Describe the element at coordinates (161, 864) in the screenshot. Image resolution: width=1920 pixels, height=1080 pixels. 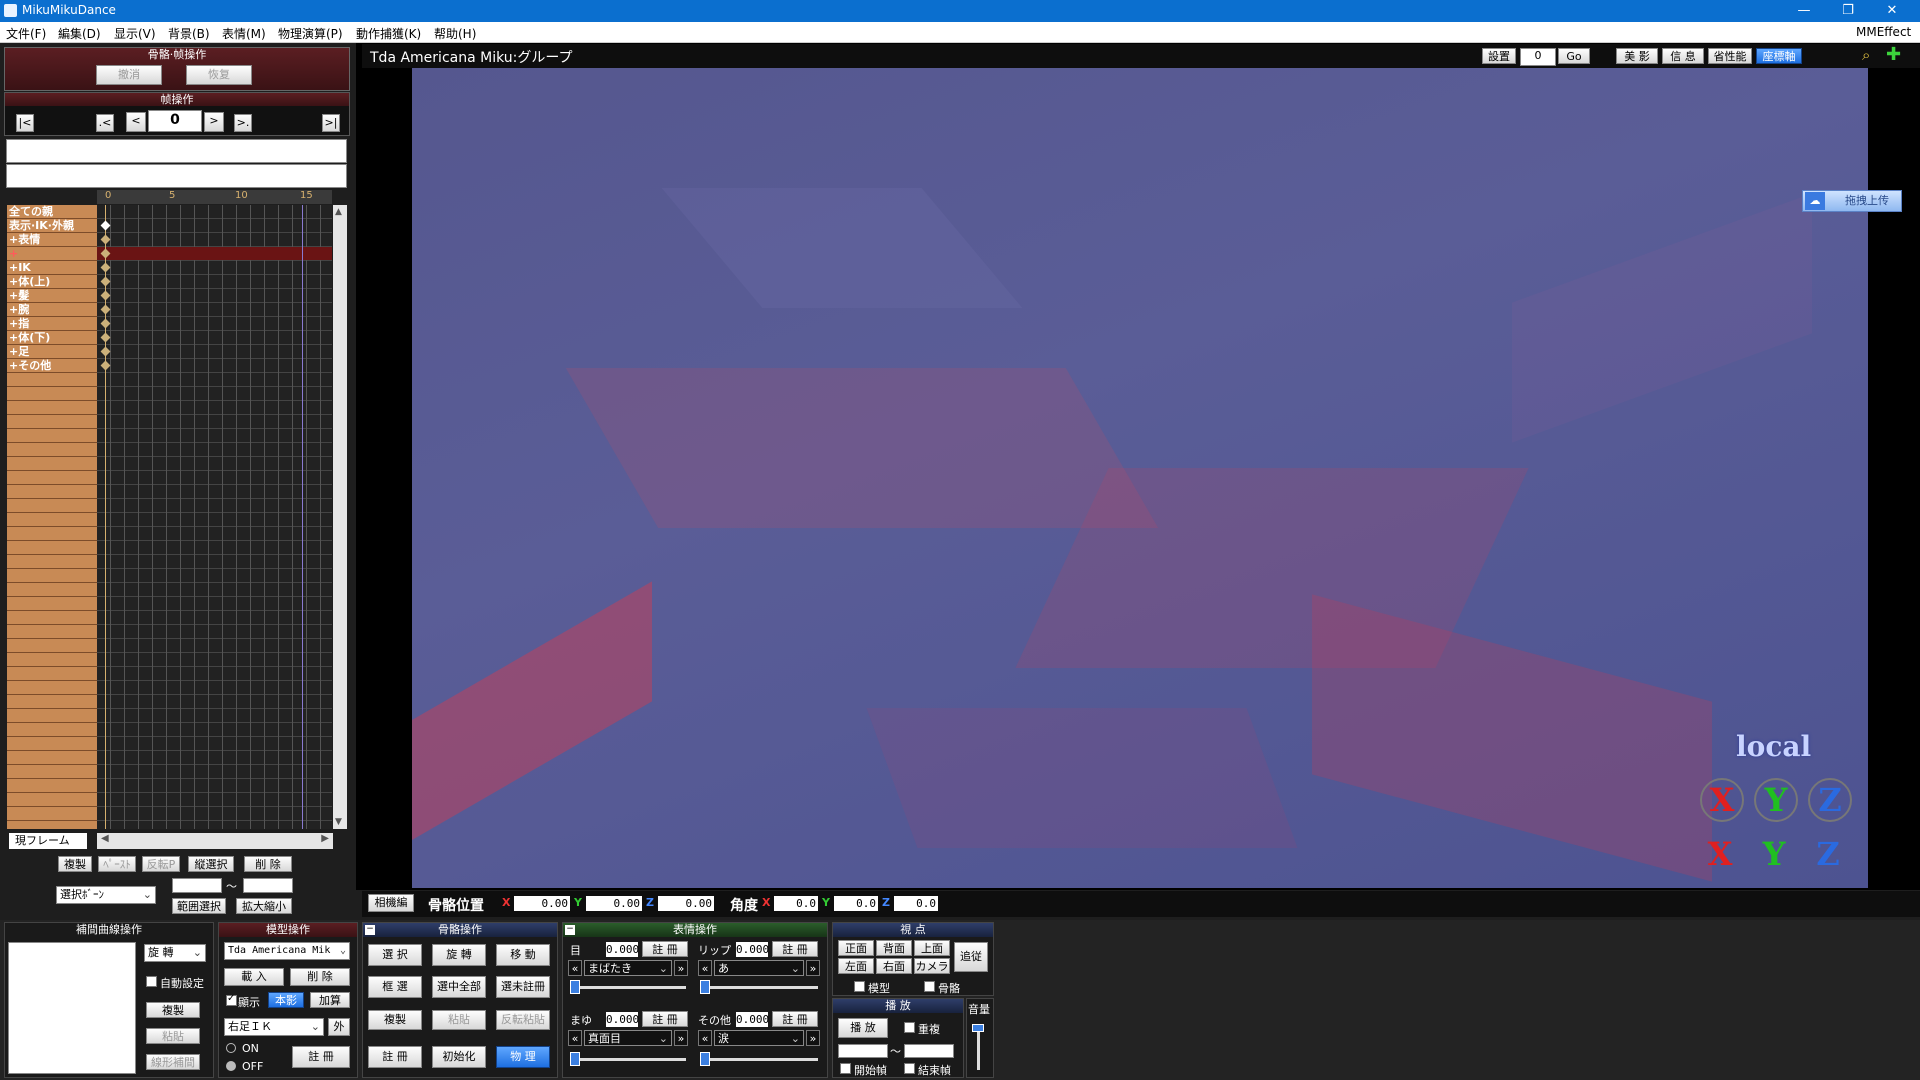
I see `flip-paste-button: 反転P` at that location.